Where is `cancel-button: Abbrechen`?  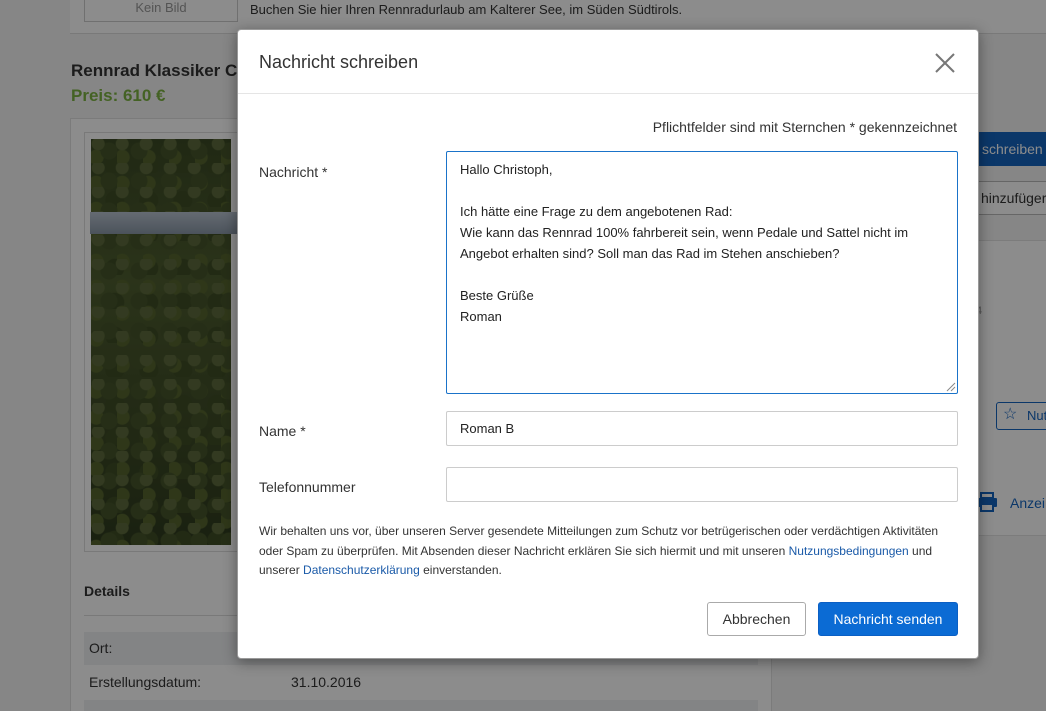
cancel-button: Abbrechen is located at coordinates (756, 619).